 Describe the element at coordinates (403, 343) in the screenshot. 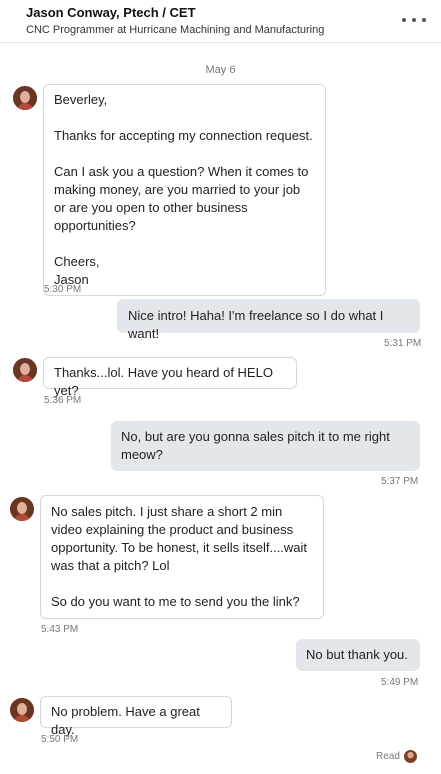

I see `message-timestamp: 5:31 PM` at that location.